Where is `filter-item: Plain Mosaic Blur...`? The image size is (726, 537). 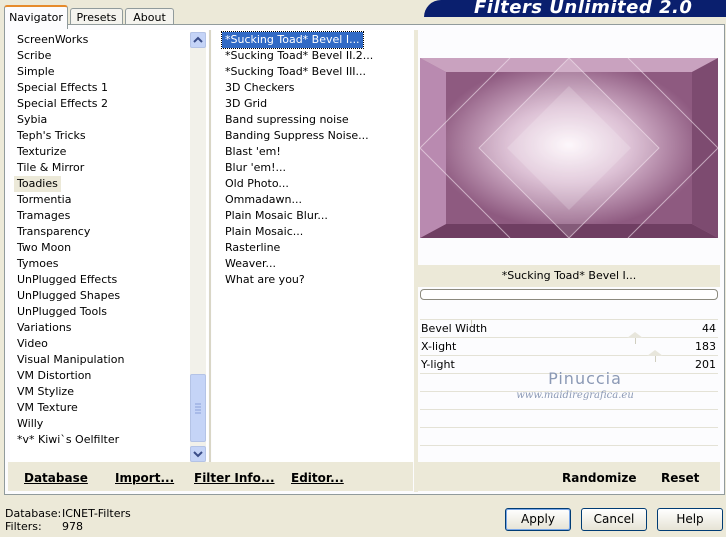 filter-item: Plain Mosaic Blur... is located at coordinates (297, 216).